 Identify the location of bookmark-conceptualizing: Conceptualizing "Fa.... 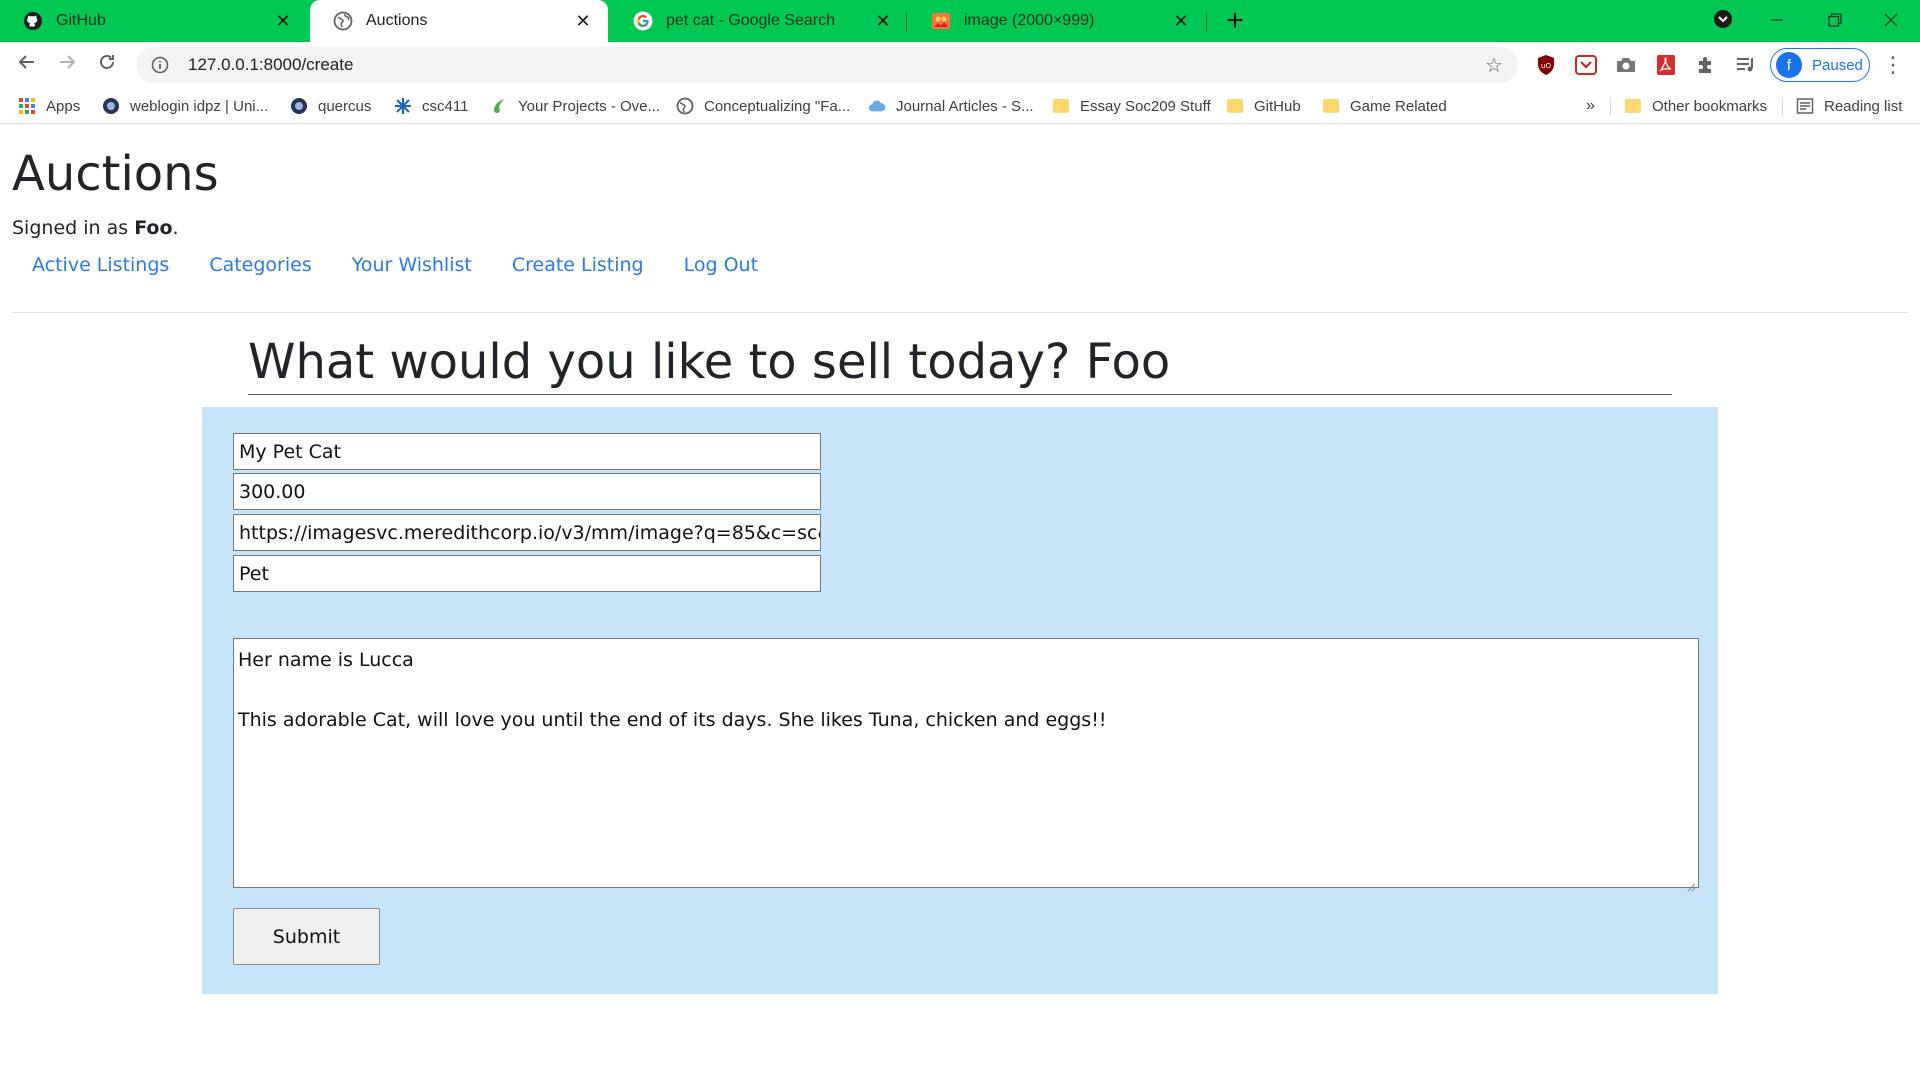
(763, 106).